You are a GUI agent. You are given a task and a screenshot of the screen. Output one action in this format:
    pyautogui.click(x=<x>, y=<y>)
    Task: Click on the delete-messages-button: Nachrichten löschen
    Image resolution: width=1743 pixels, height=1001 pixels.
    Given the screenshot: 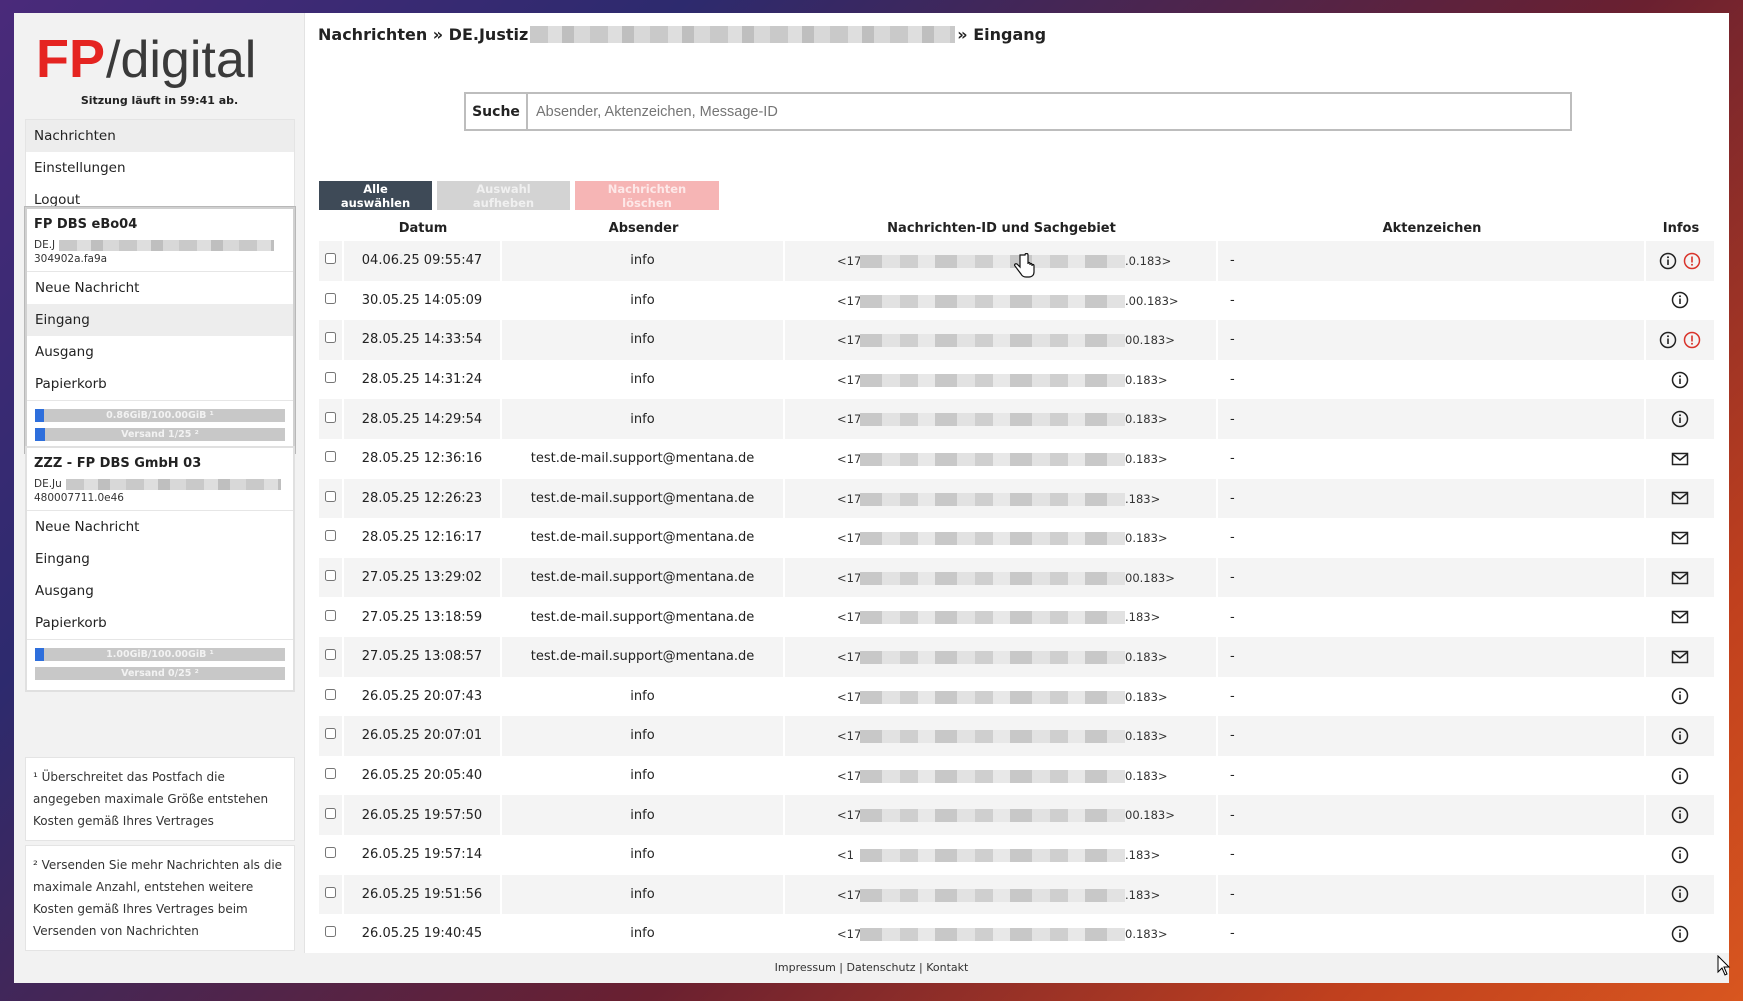 What is the action you would take?
    pyautogui.click(x=647, y=195)
    